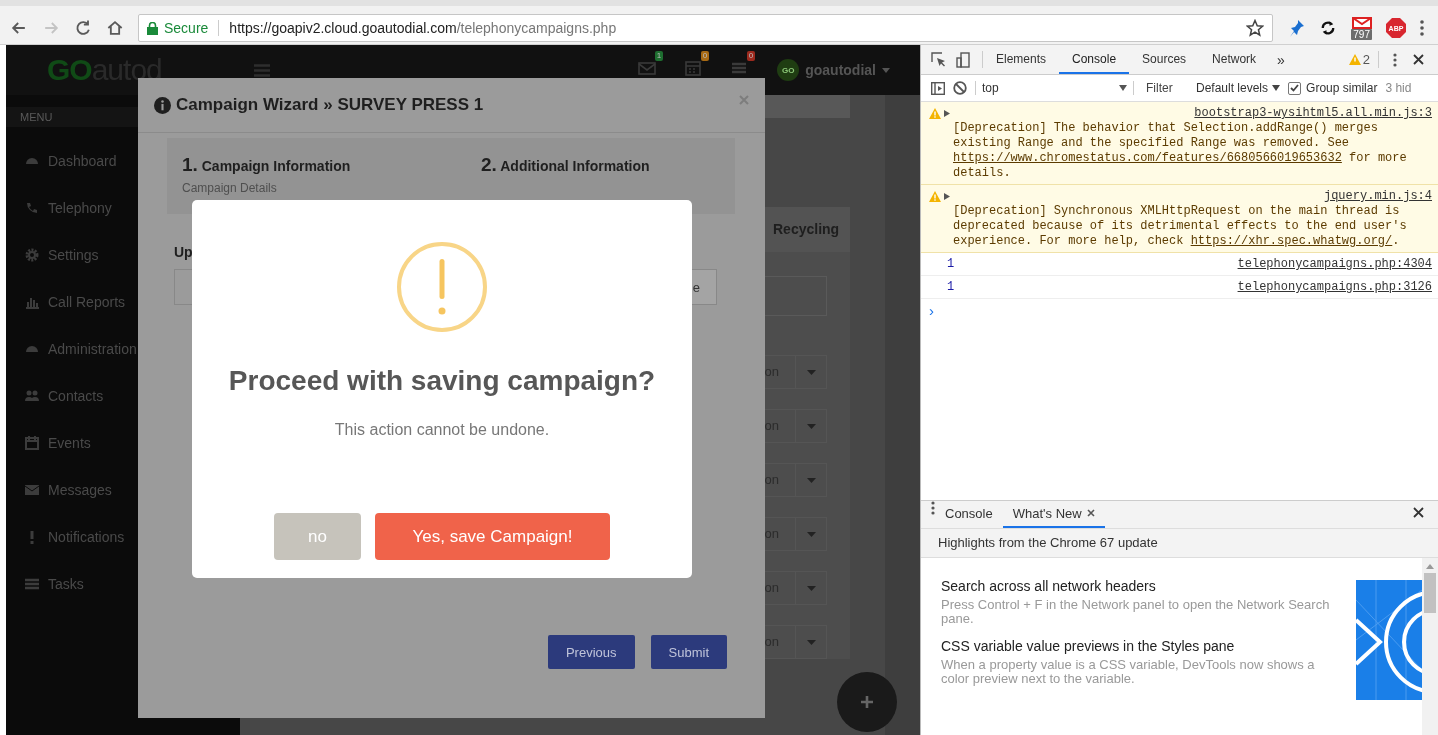  I want to click on confirm-button: Yes, save Campaign!, so click(492, 536).